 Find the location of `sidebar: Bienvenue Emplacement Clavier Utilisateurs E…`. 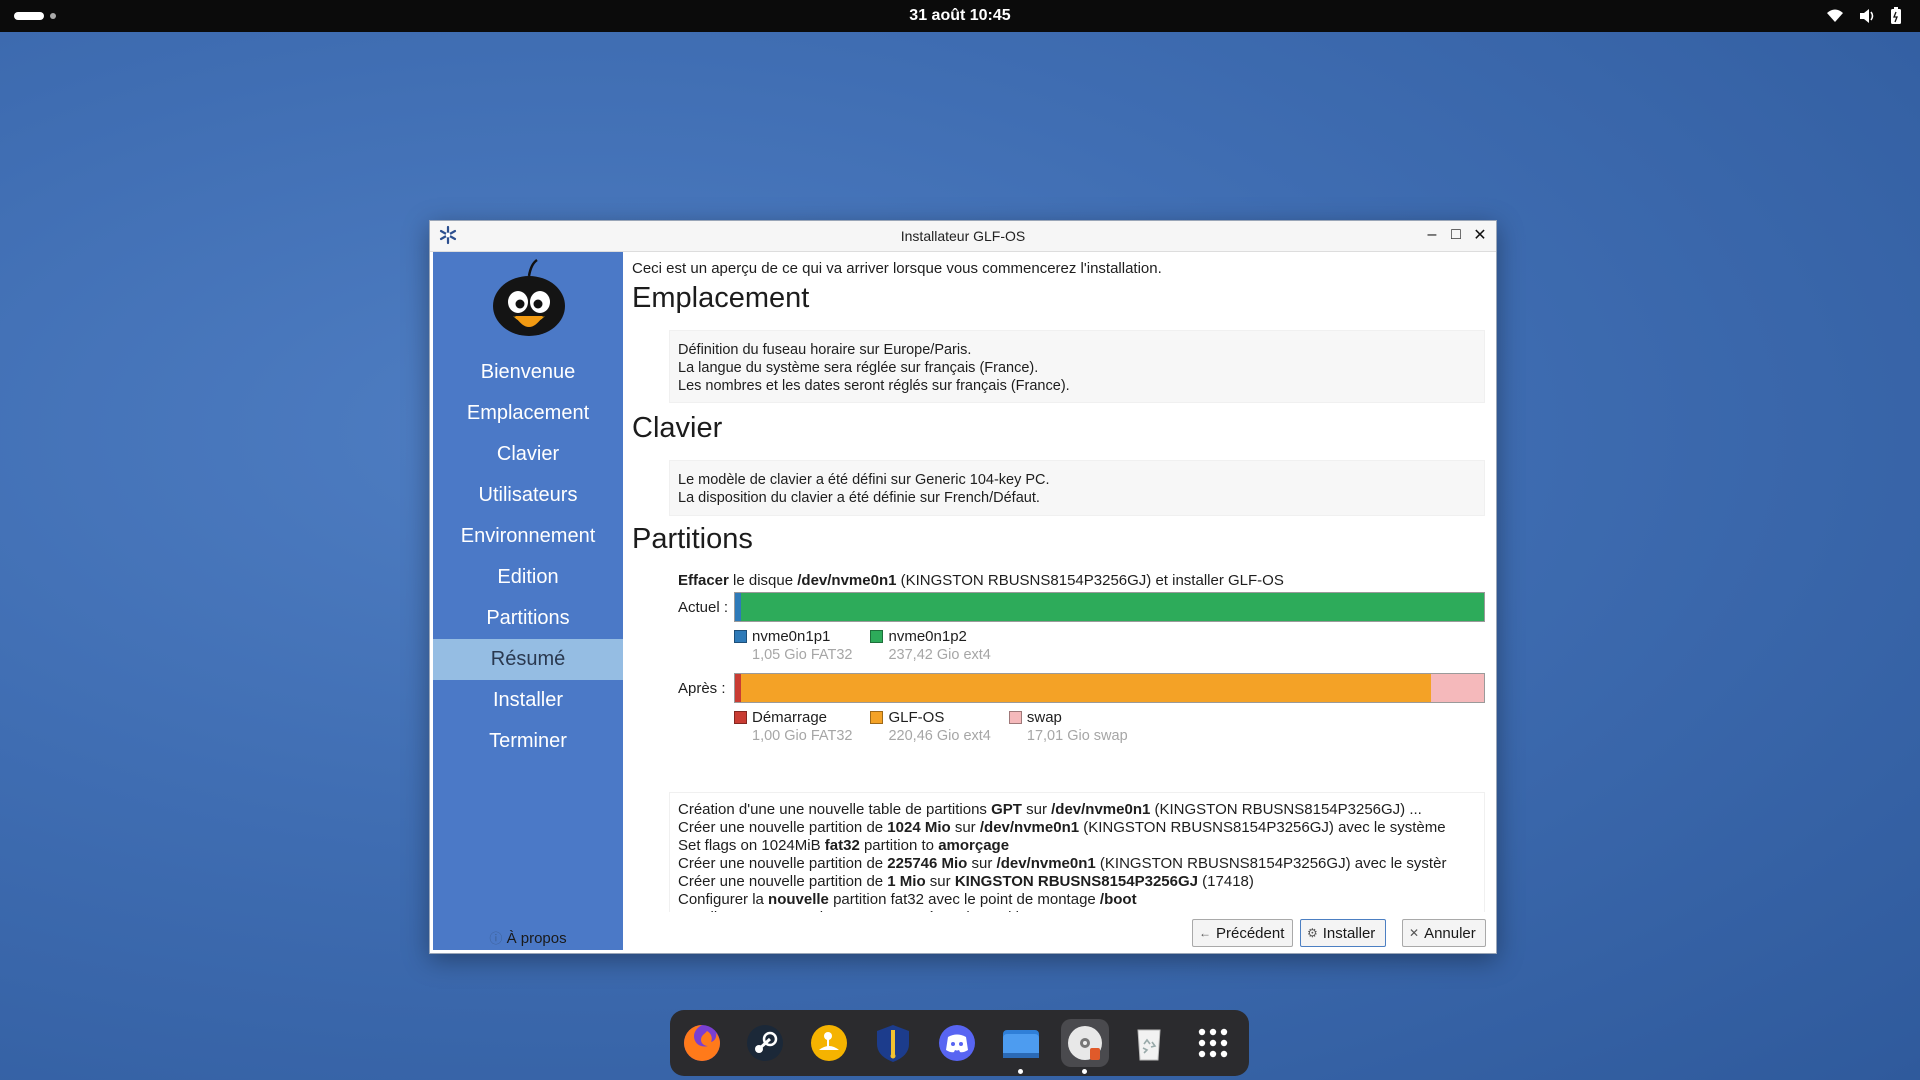

sidebar: Bienvenue Emplacement Clavier Utilisateurs E… is located at coordinates (528, 601).